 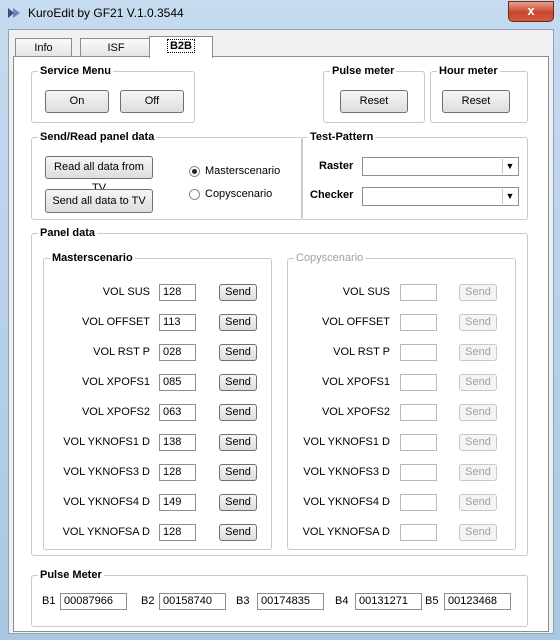 What do you see at coordinates (440, 196) in the screenshot?
I see `checker-select: ▼` at bounding box center [440, 196].